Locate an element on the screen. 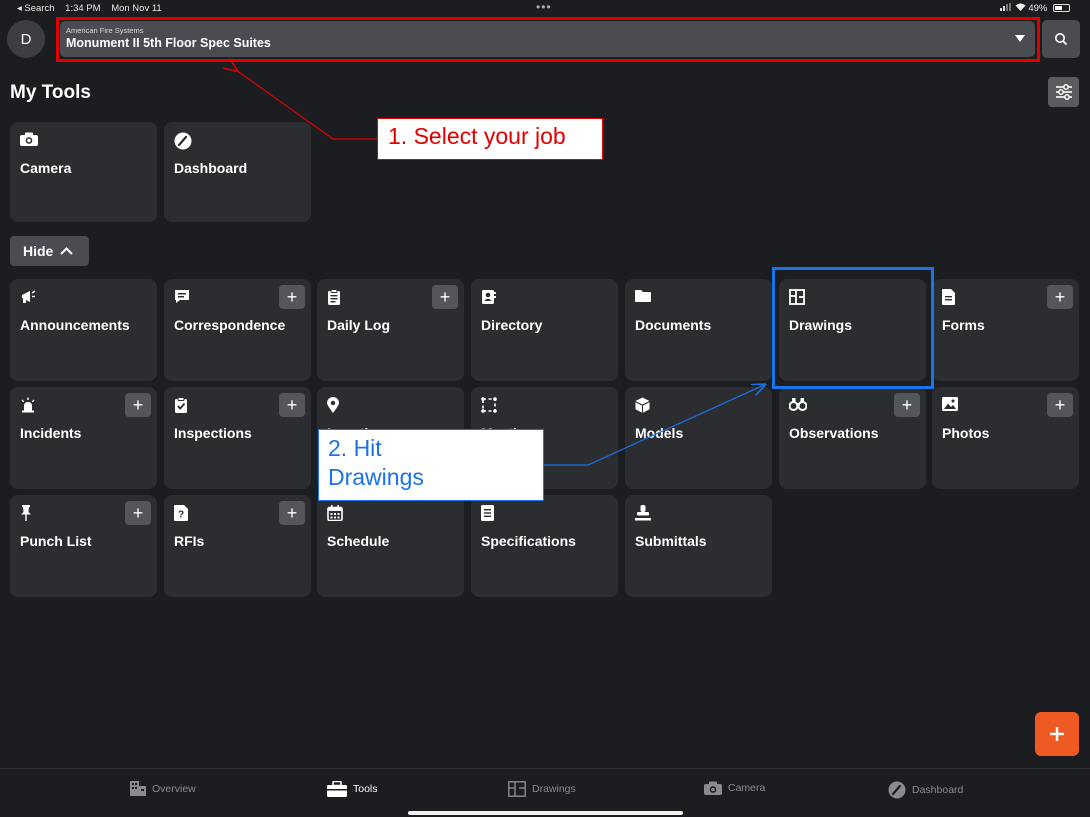 The image size is (1090, 817). clipboard-check-icon is located at coordinates (182, 405).